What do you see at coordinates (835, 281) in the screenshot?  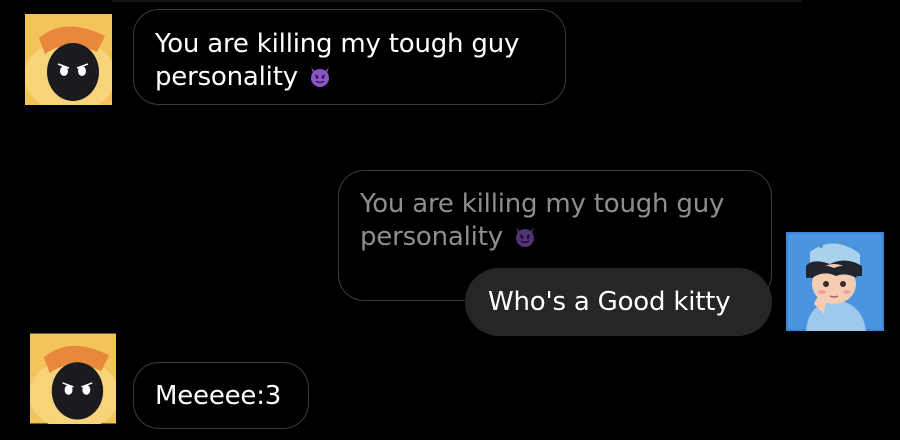 I see `blue-boy-avatar-icon` at bounding box center [835, 281].